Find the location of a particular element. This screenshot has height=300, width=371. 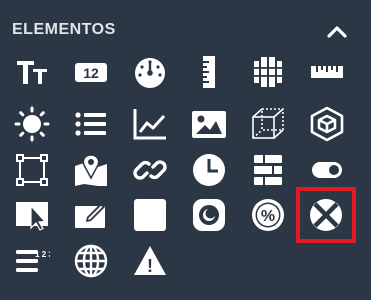

cube-outline-icon is located at coordinates (268, 123).